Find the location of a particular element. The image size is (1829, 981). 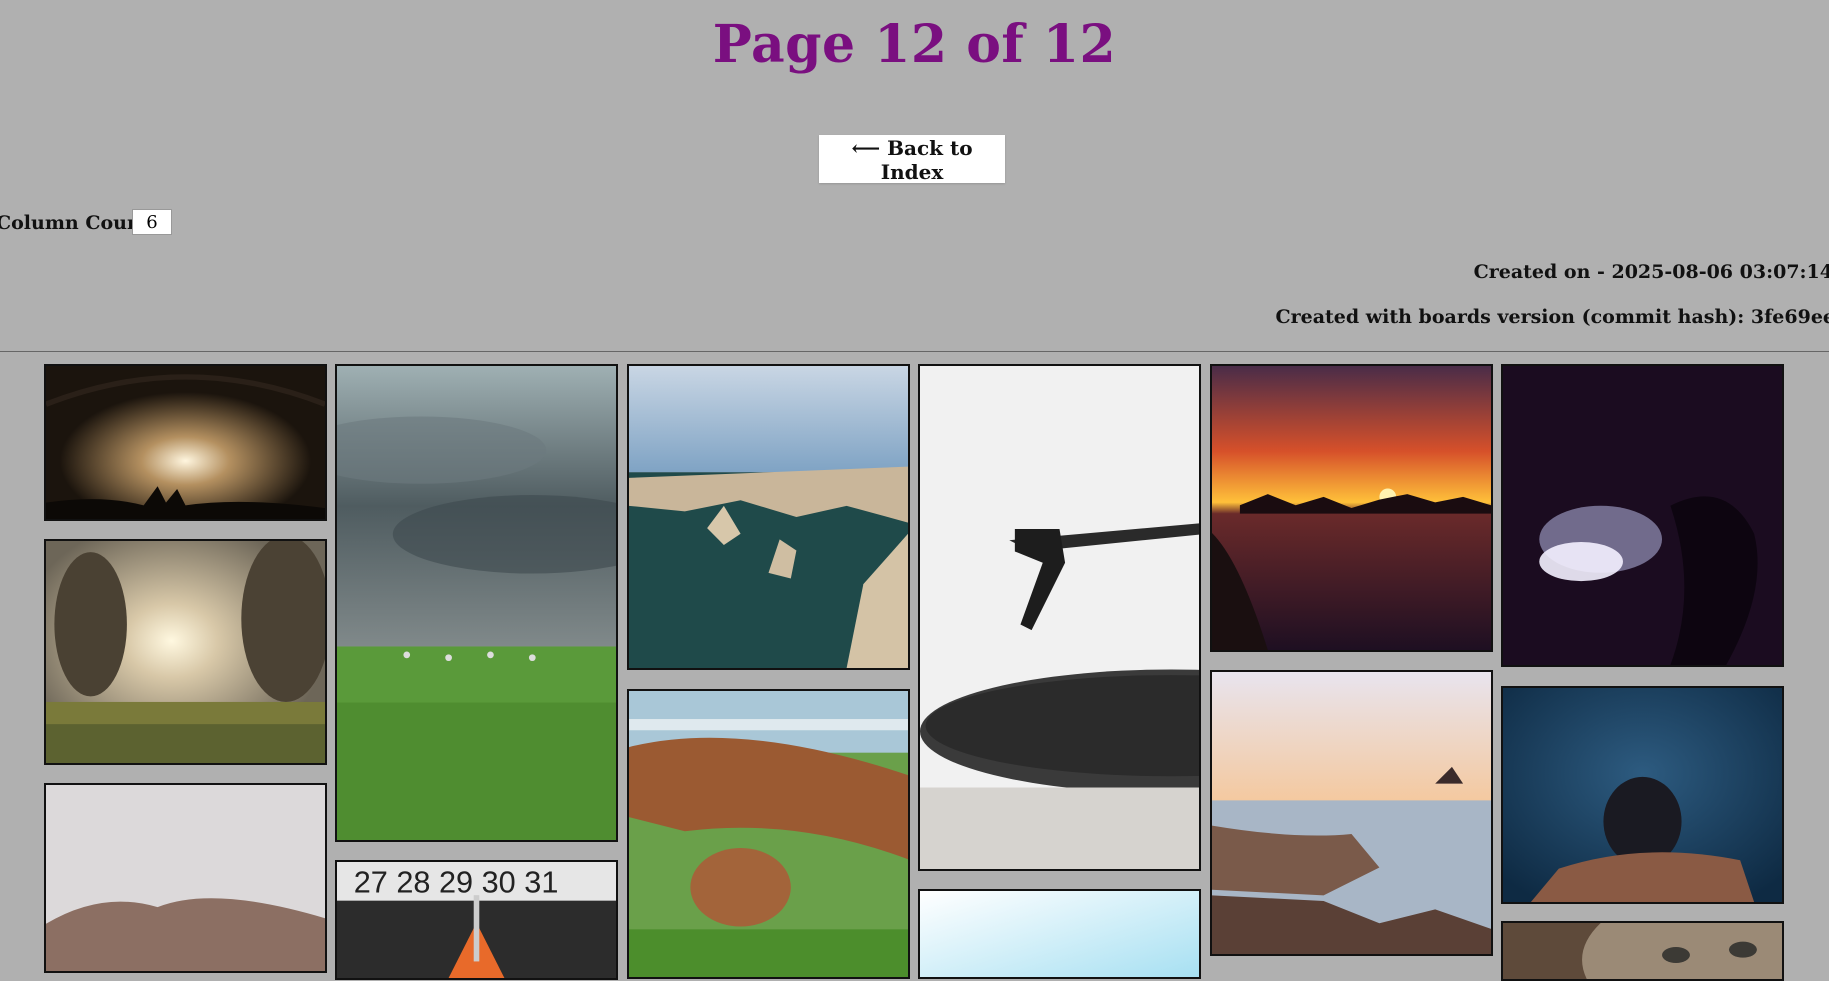

smoke-silhouette-photo-icon is located at coordinates (1642, 515).